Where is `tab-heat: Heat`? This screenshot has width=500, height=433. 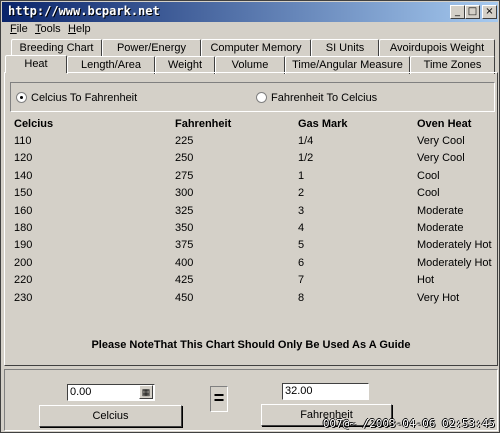
tab-heat: Heat is located at coordinates (36, 64).